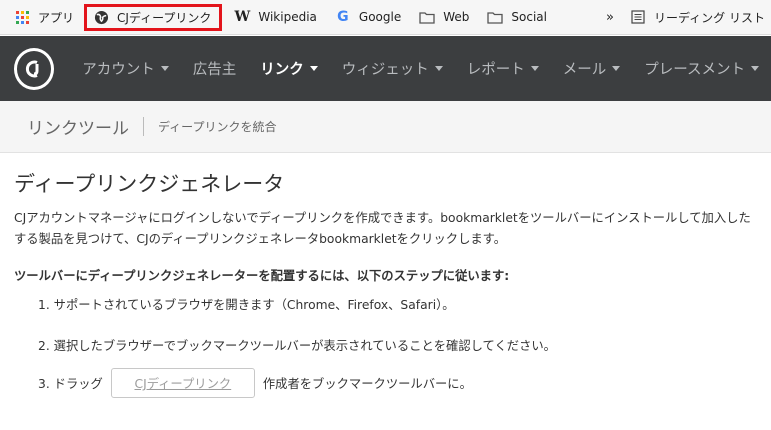 This screenshot has height=430, width=771. Describe the element at coordinates (380, 17) in the screenshot. I see `bookmark-label: Google` at that location.